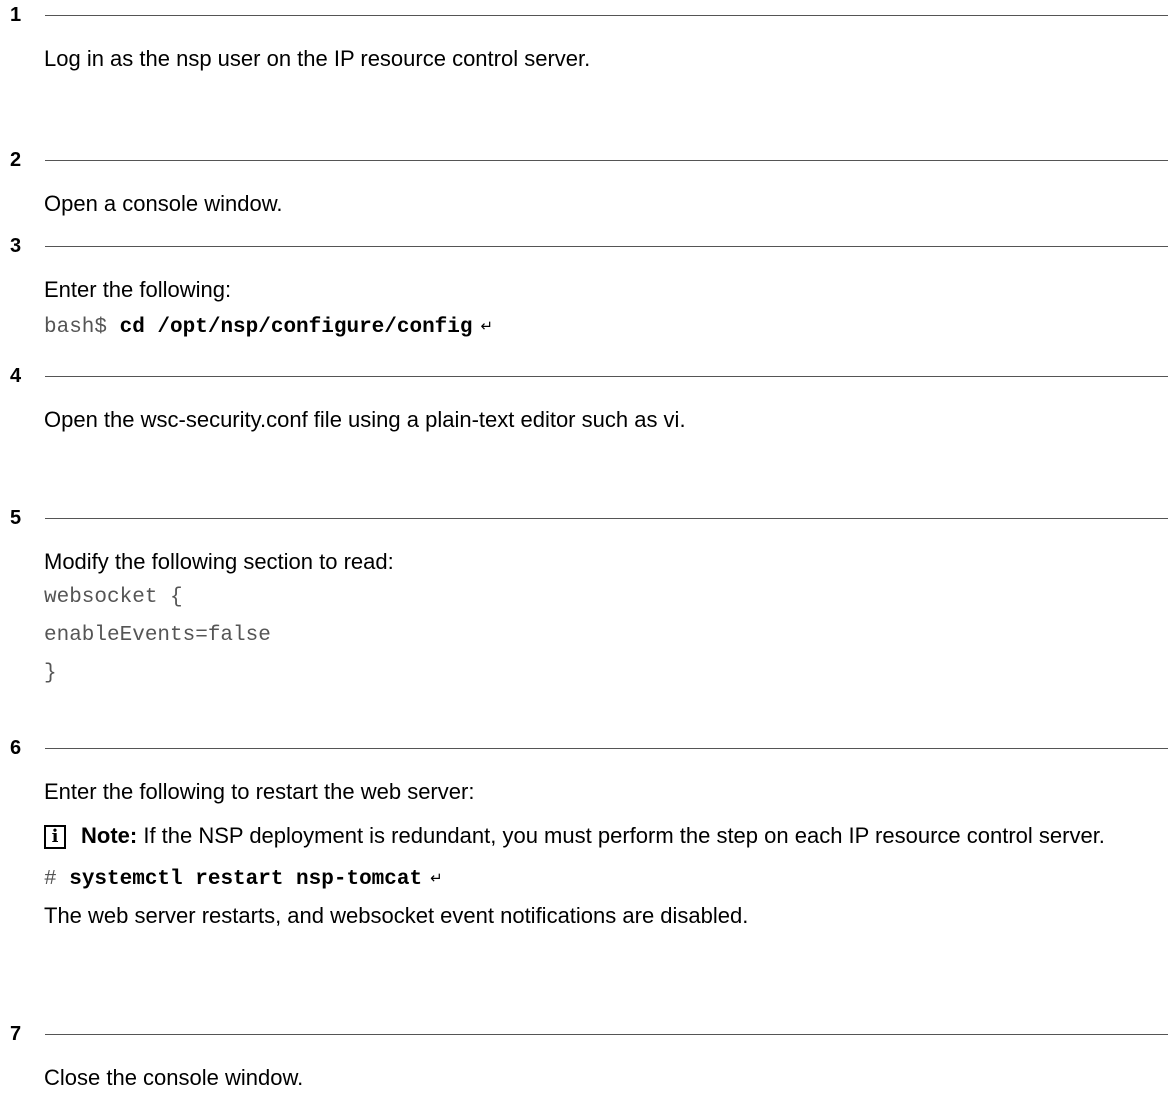  What do you see at coordinates (138, 289) in the screenshot?
I see `step-text: Enter the following:` at bounding box center [138, 289].